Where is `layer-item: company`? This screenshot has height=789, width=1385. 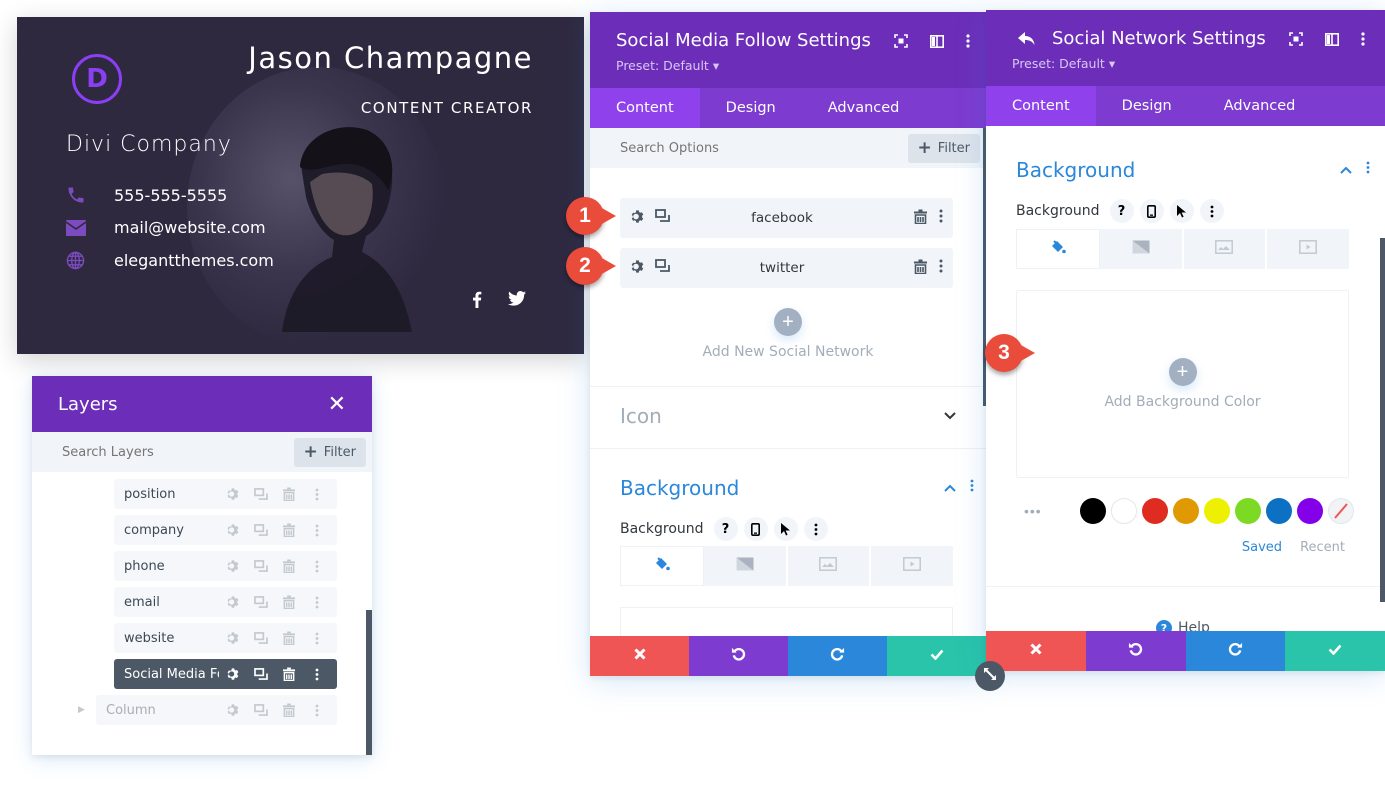
layer-item: company is located at coordinates (225, 530).